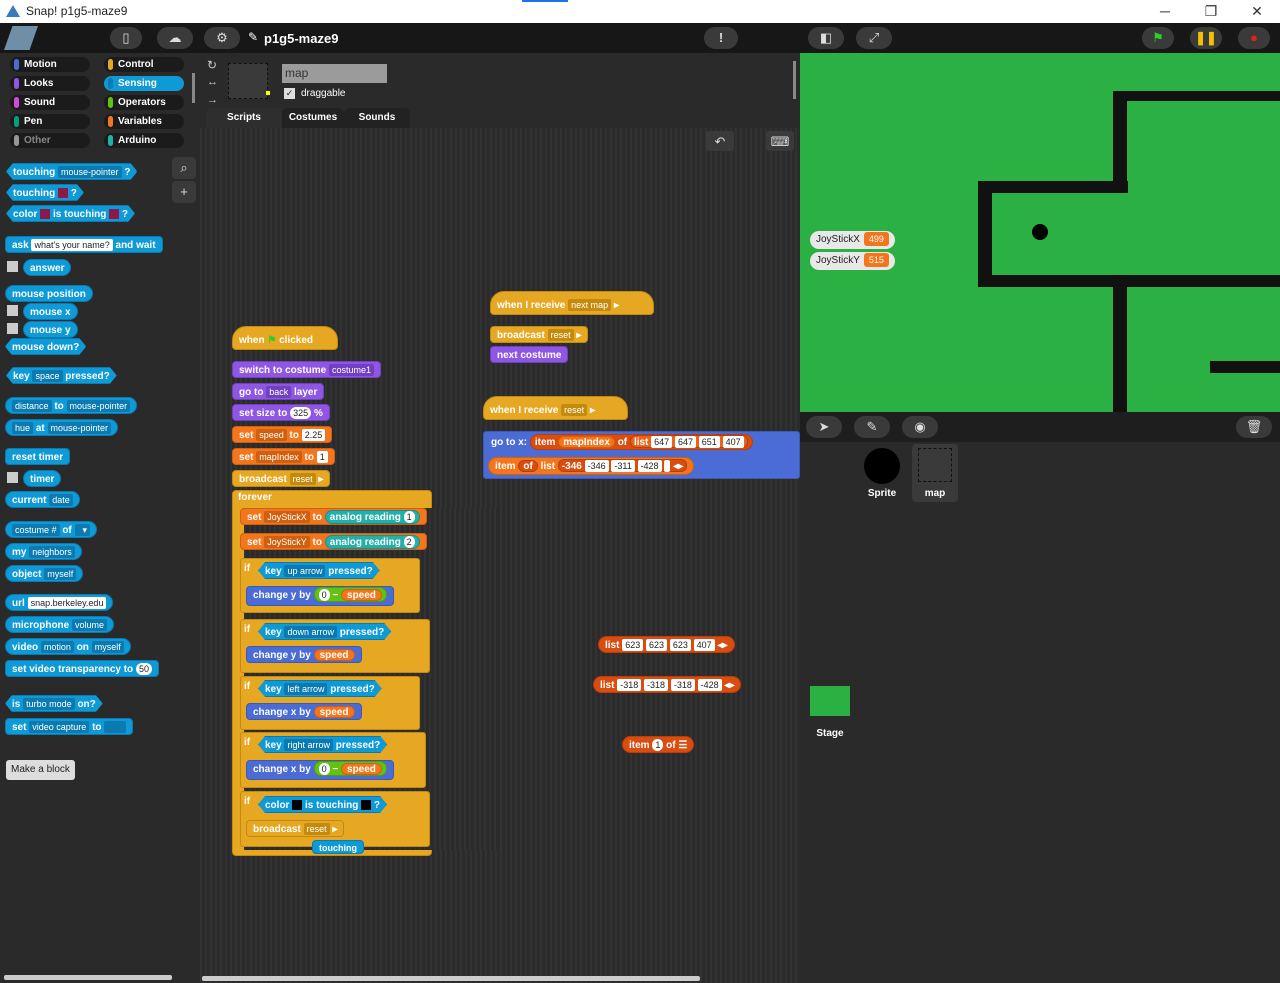 Image resolution: width=1280 pixels, height=983 pixels. I want to click on block-dropdown: date, so click(61, 500).